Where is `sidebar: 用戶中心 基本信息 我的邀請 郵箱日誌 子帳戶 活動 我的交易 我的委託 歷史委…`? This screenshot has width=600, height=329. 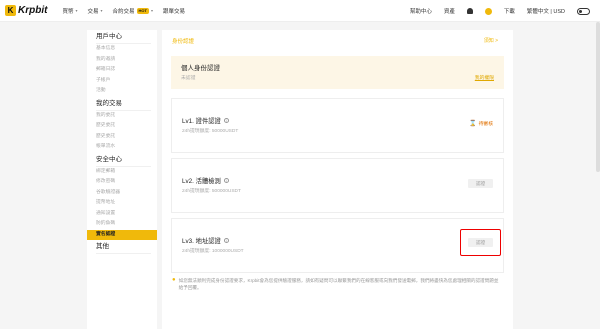 sidebar: 用戶中心 基本信息 我的邀請 郵箱日誌 子帳戶 活動 我的交易 我的委託 歷史委… is located at coordinates (122, 179).